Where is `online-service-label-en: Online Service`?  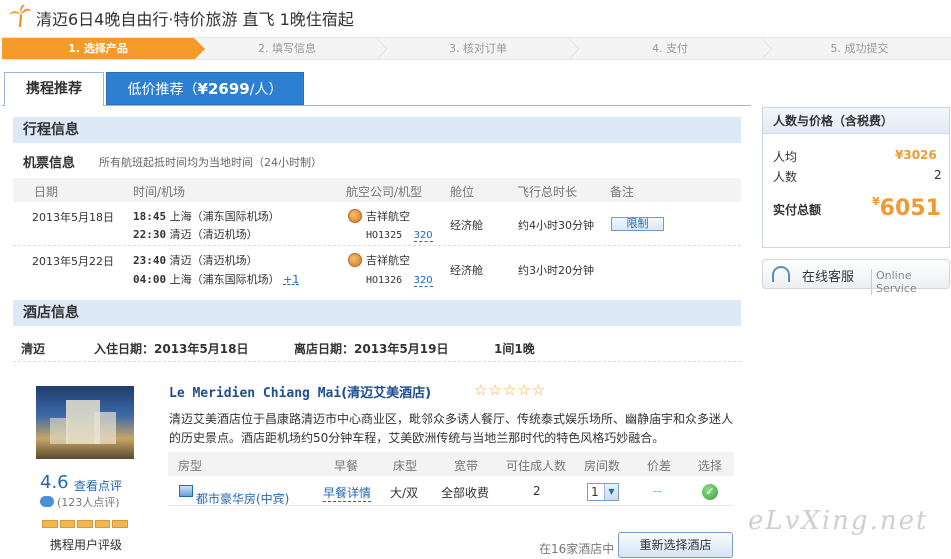 online-service-label-en: Online Service is located at coordinates (911, 282).